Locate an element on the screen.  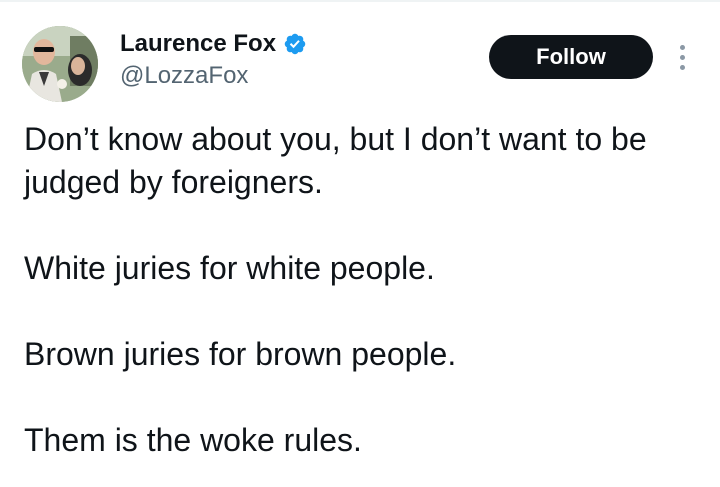
author-name-row: Laurence Fox is located at coordinates (213, 44).